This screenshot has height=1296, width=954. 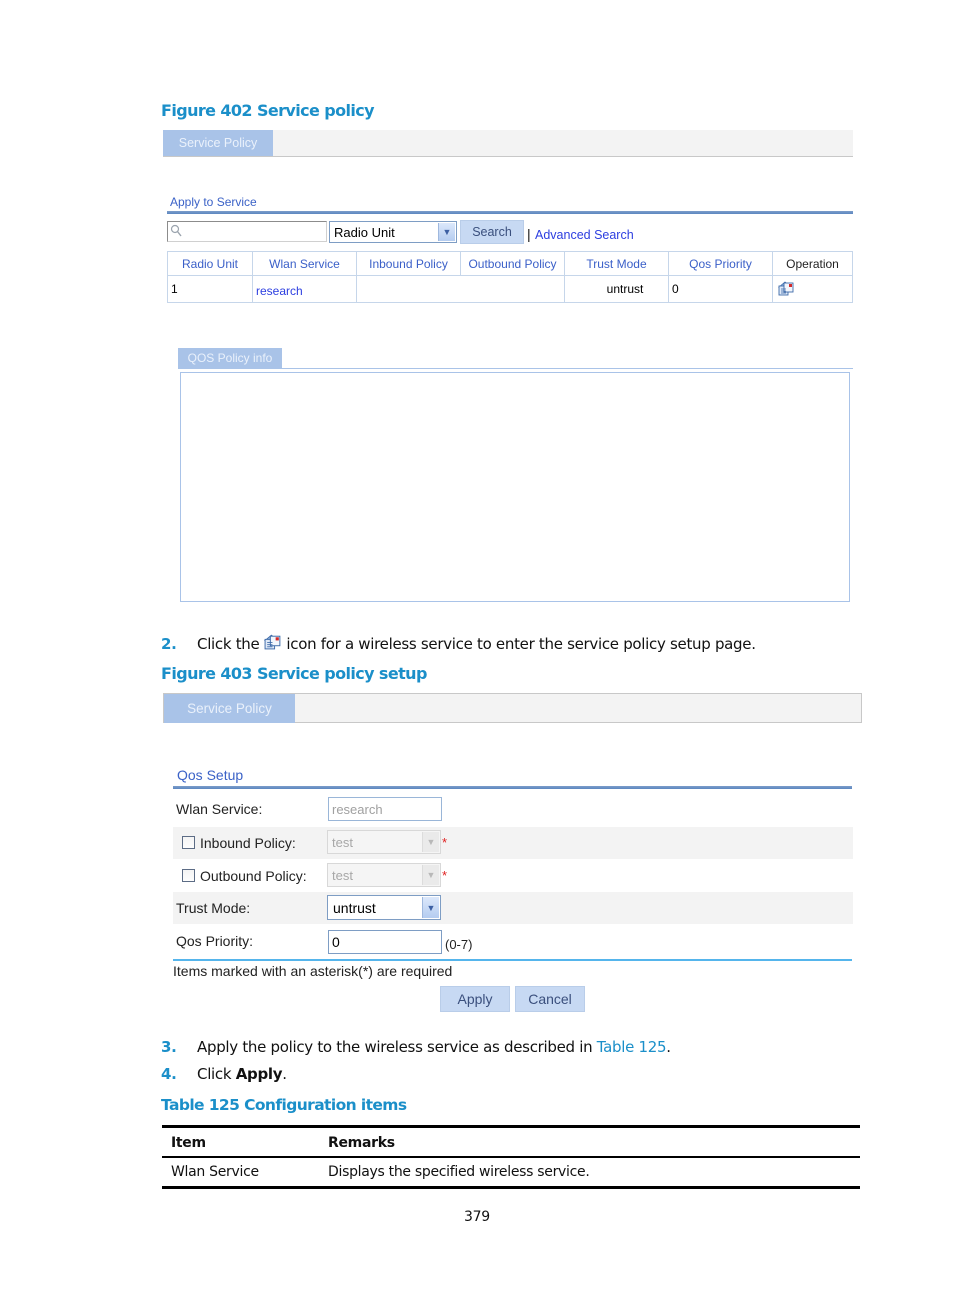 What do you see at coordinates (616, 263) in the screenshot?
I see `col-trust-mode: Trust Mode` at bounding box center [616, 263].